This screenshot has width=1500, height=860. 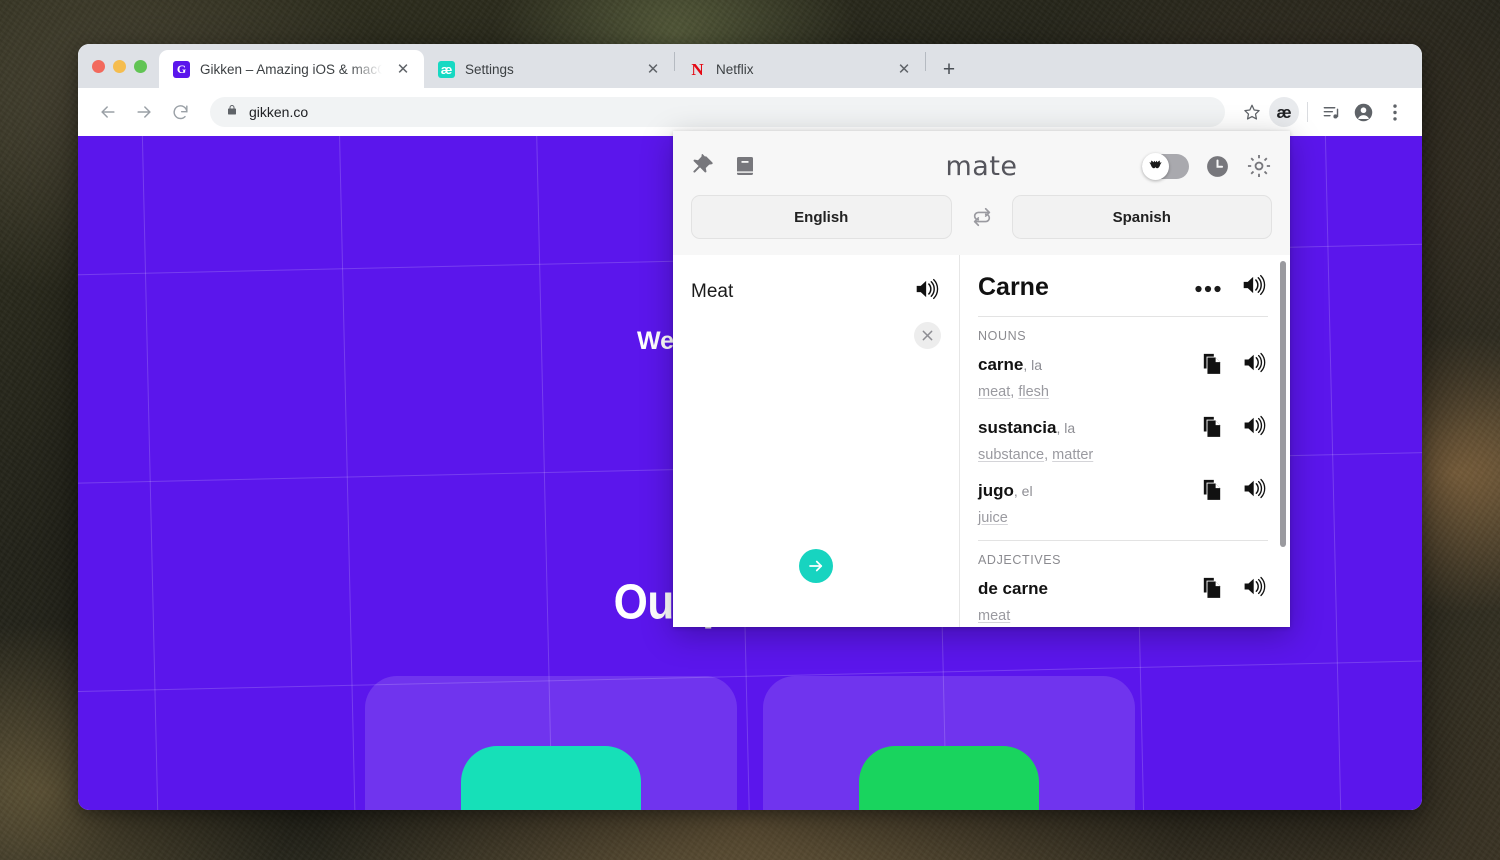 What do you see at coordinates (108, 112) in the screenshot?
I see `back-arrow-icon` at bounding box center [108, 112].